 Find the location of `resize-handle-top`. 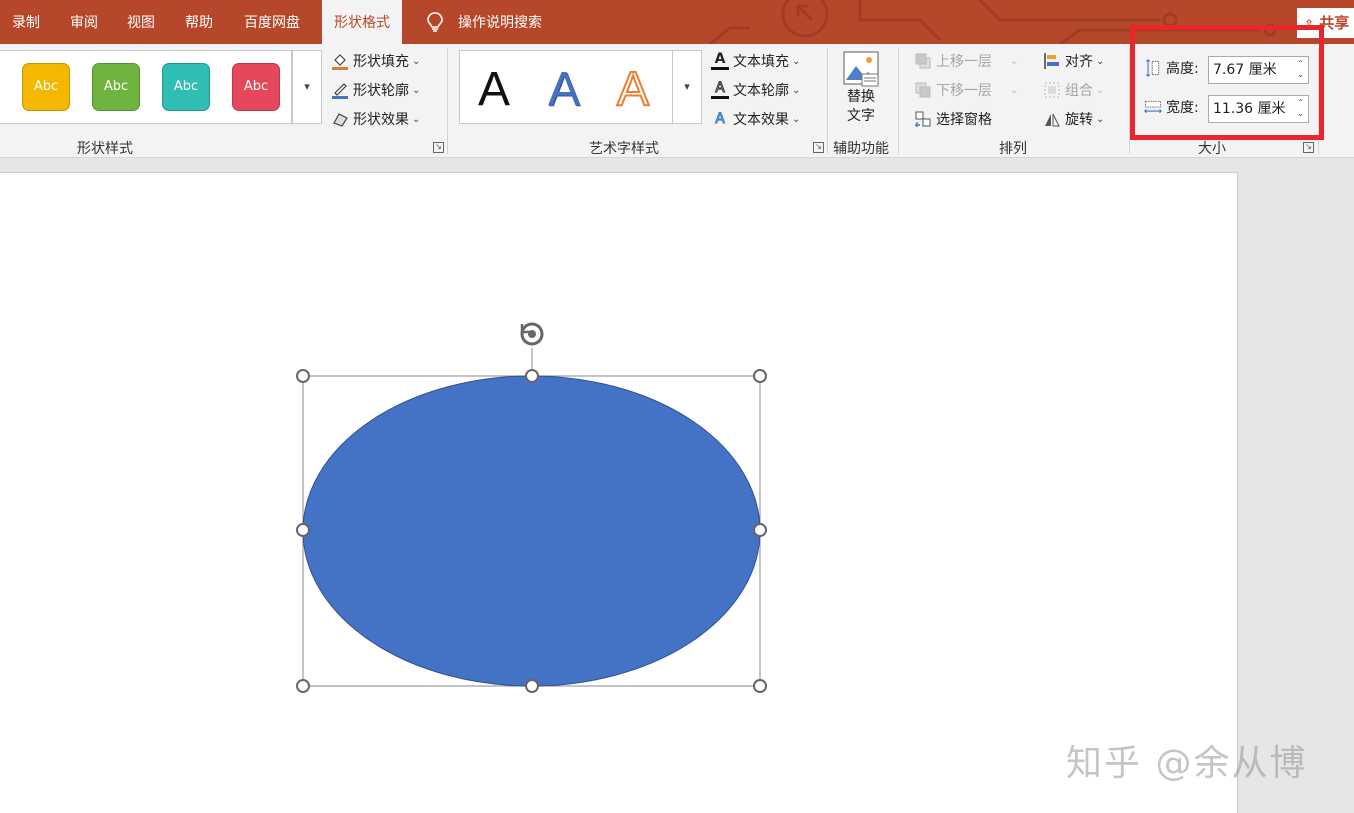

resize-handle-top is located at coordinates (532, 376).